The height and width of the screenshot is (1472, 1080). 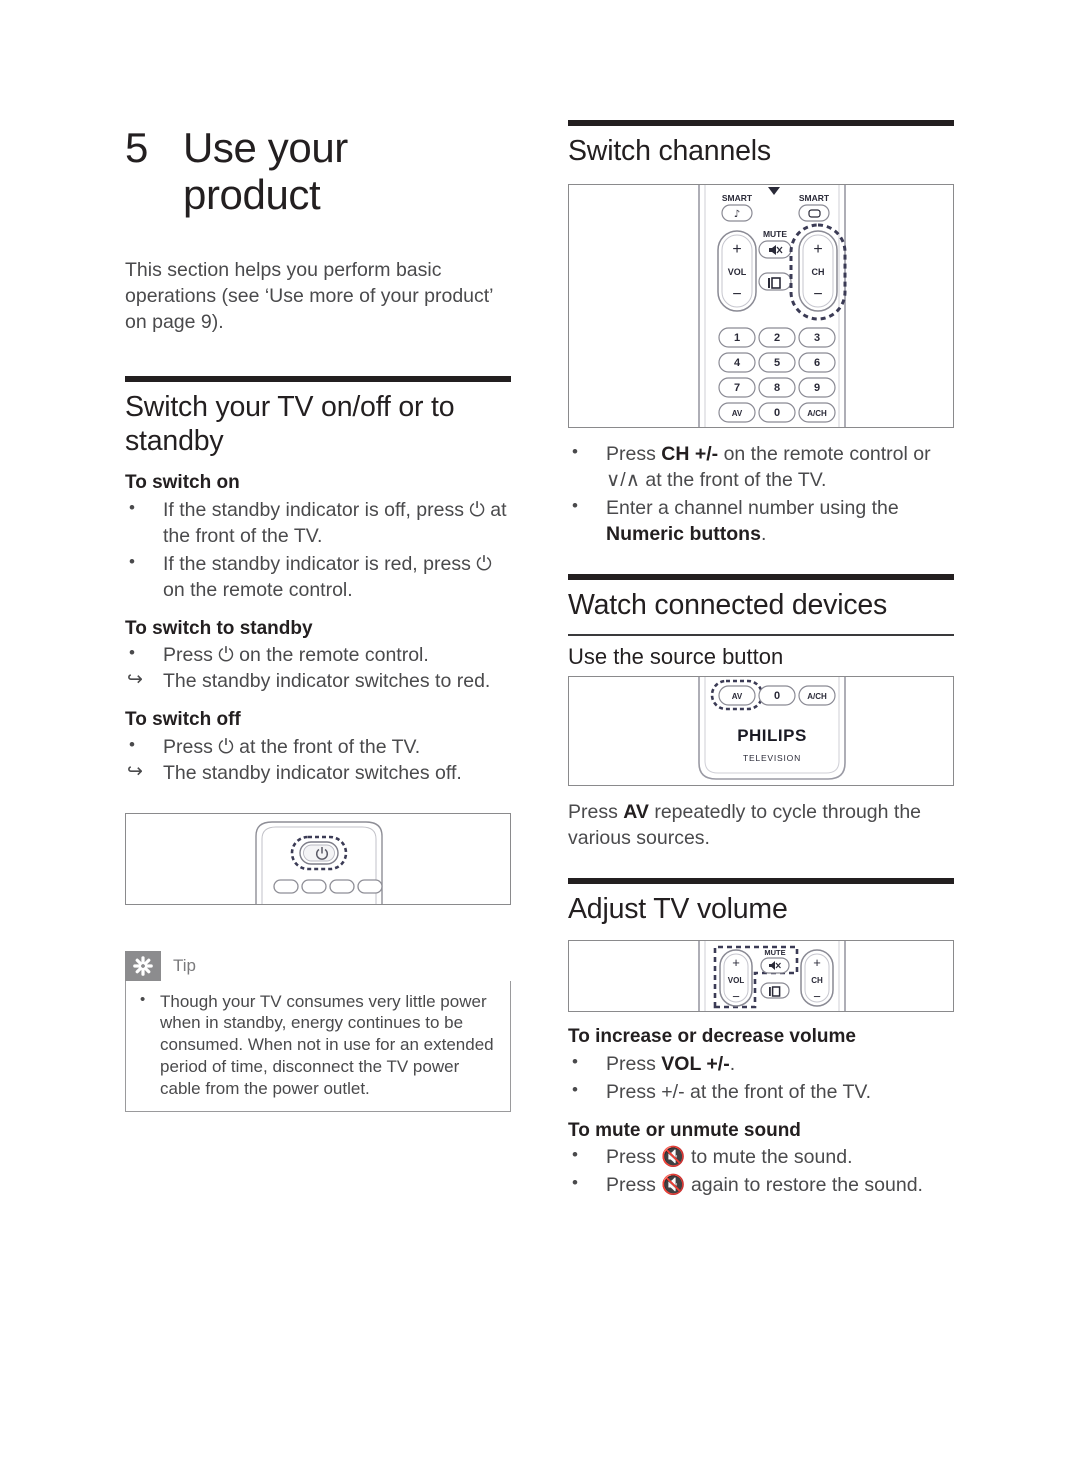 What do you see at coordinates (182, 483) in the screenshot?
I see `subheading-to-switch-on: To switch on` at bounding box center [182, 483].